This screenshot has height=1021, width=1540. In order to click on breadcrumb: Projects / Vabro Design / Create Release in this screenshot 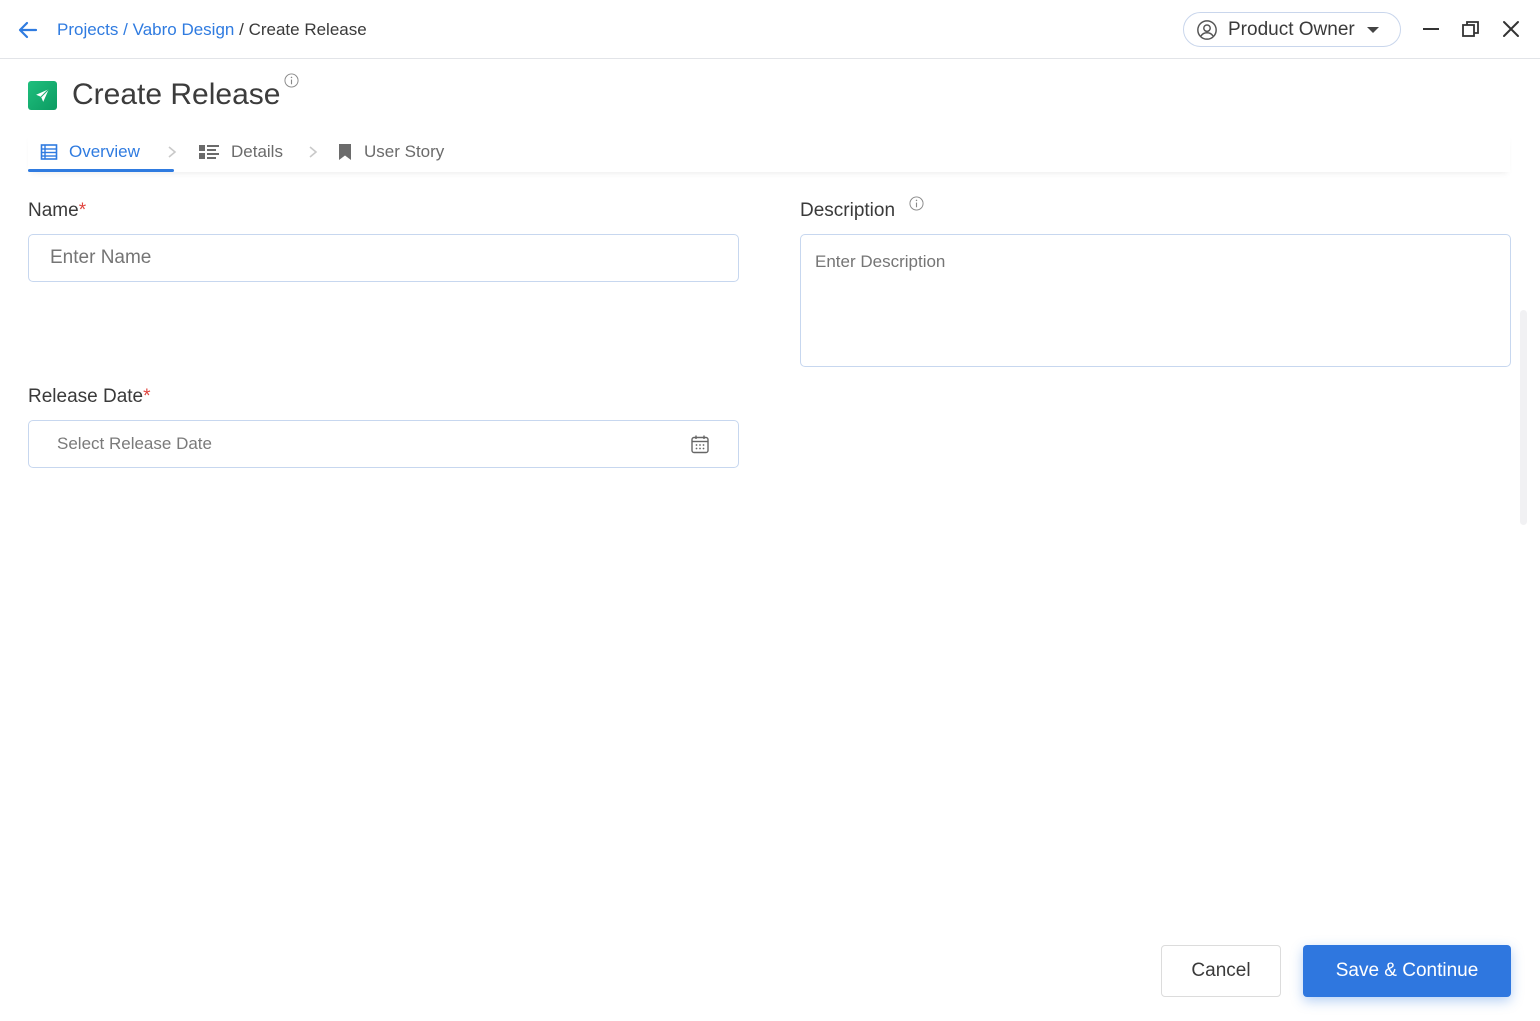, I will do `click(212, 30)`.